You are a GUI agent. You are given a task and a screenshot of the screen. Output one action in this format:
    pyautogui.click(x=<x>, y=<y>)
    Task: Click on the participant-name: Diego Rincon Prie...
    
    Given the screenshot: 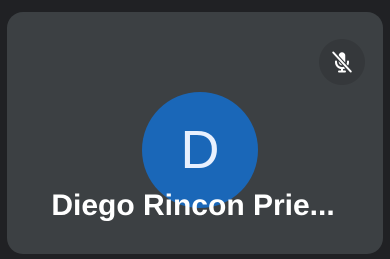 What is the action you would take?
    pyautogui.click(x=193, y=205)
    